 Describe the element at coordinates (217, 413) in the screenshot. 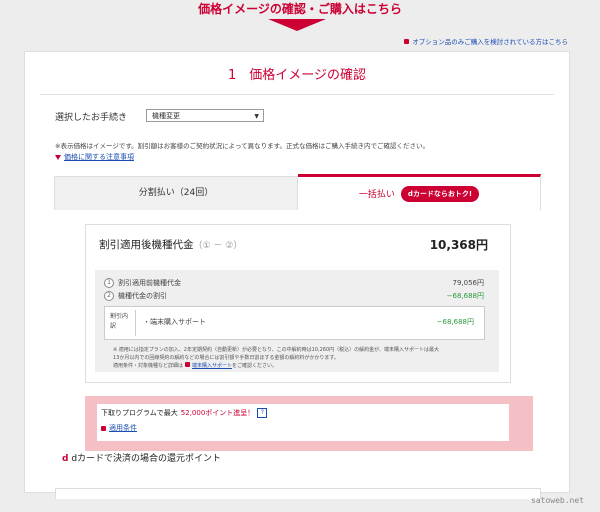

I see `trade-in-points: 52,000ポイント進呈！` at that location.